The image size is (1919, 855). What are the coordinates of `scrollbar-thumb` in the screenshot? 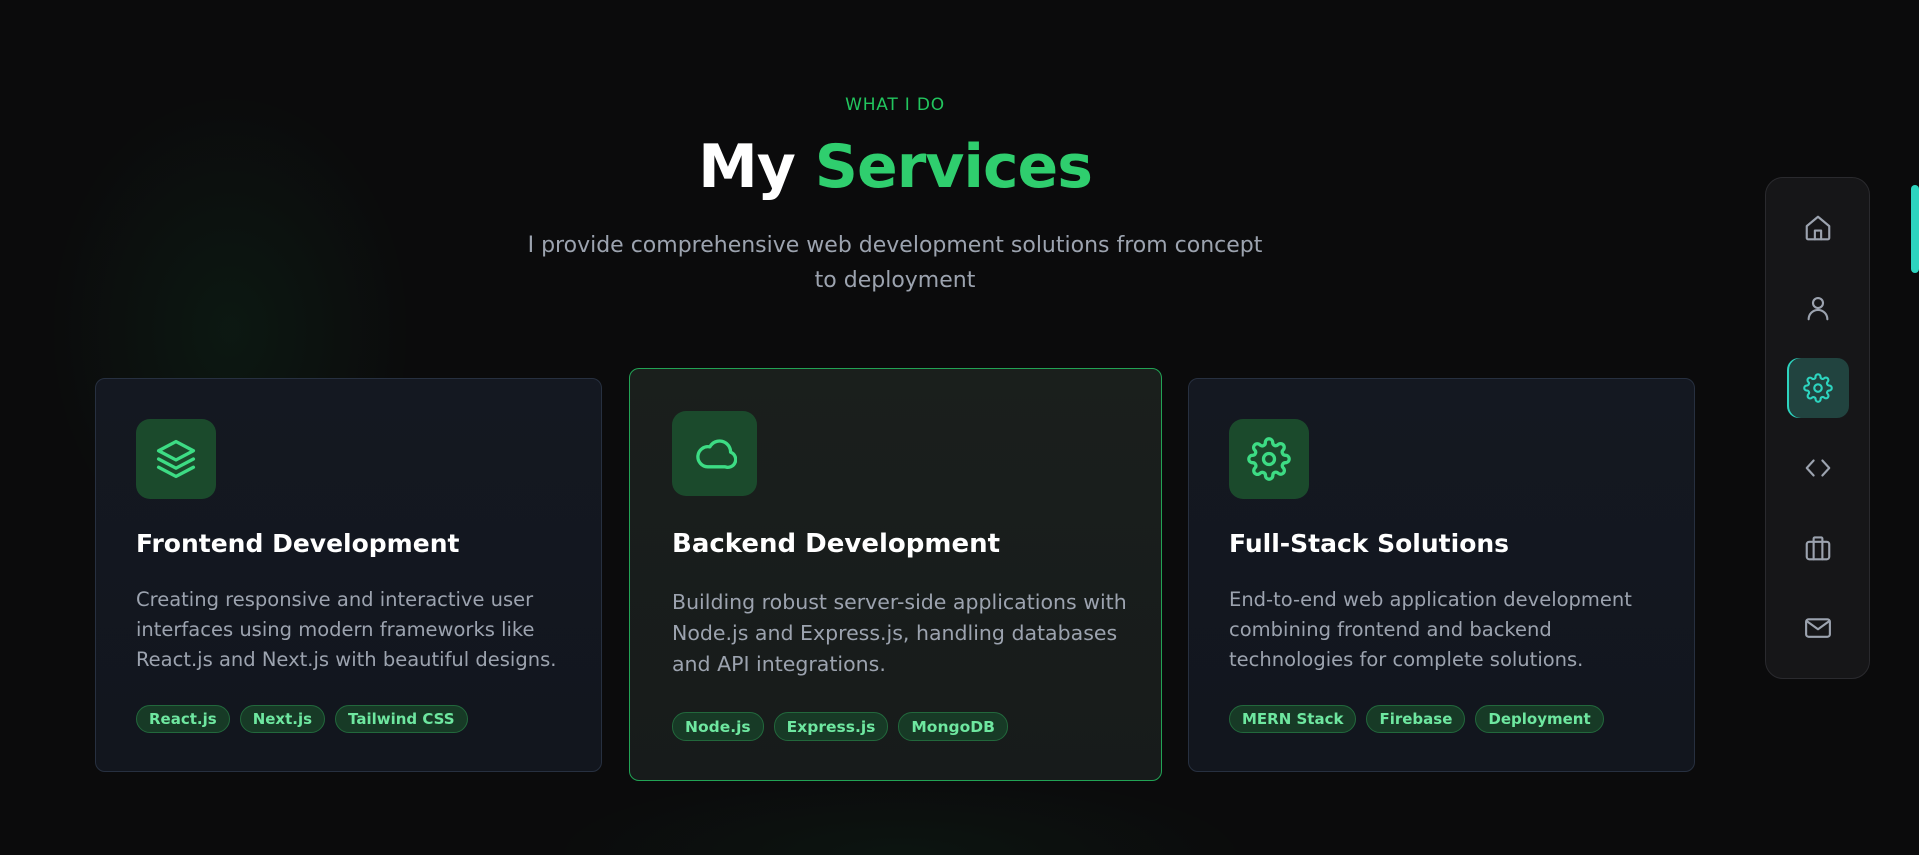 It's located at (1915, 229).